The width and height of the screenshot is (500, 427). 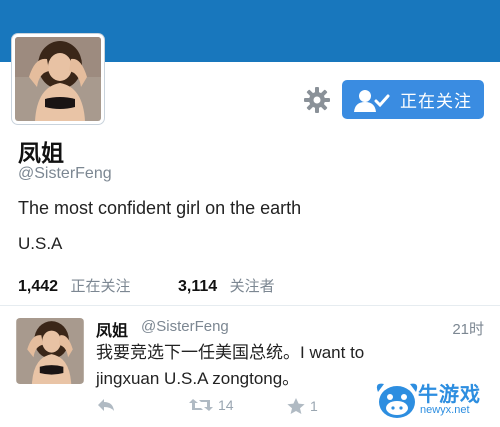 What do you see at coordinates (449, 395) in the screenshot?
I see `watermark-text: 牛游戏` at bounding box center [449, 395].